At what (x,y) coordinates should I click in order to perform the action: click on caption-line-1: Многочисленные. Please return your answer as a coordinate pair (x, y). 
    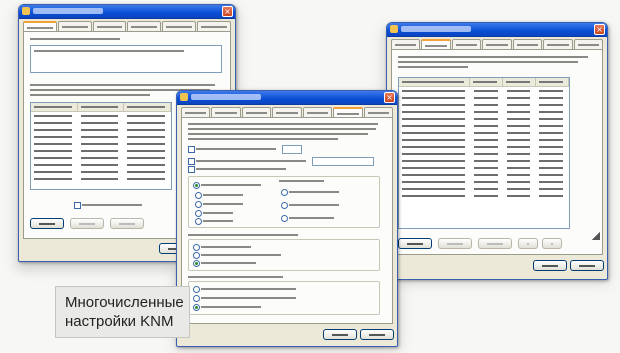
    Looking at the image, I should click on (124, 302).